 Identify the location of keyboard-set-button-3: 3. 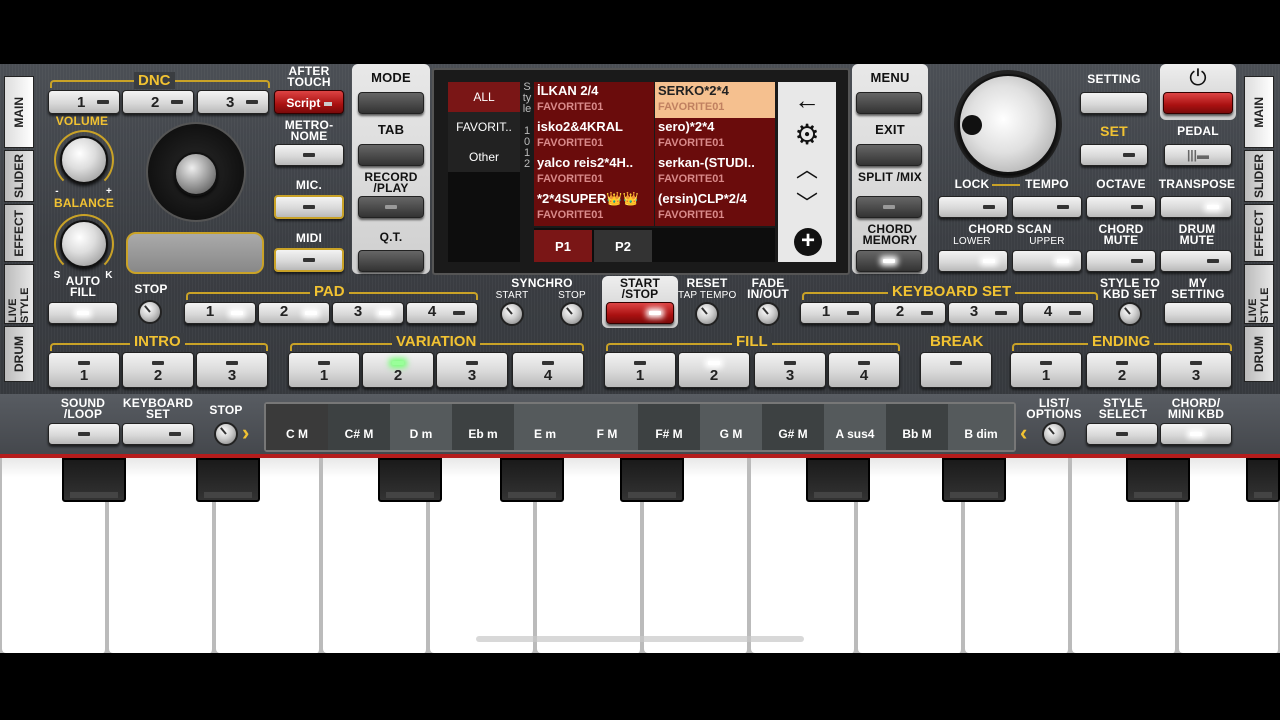
(984, 313).